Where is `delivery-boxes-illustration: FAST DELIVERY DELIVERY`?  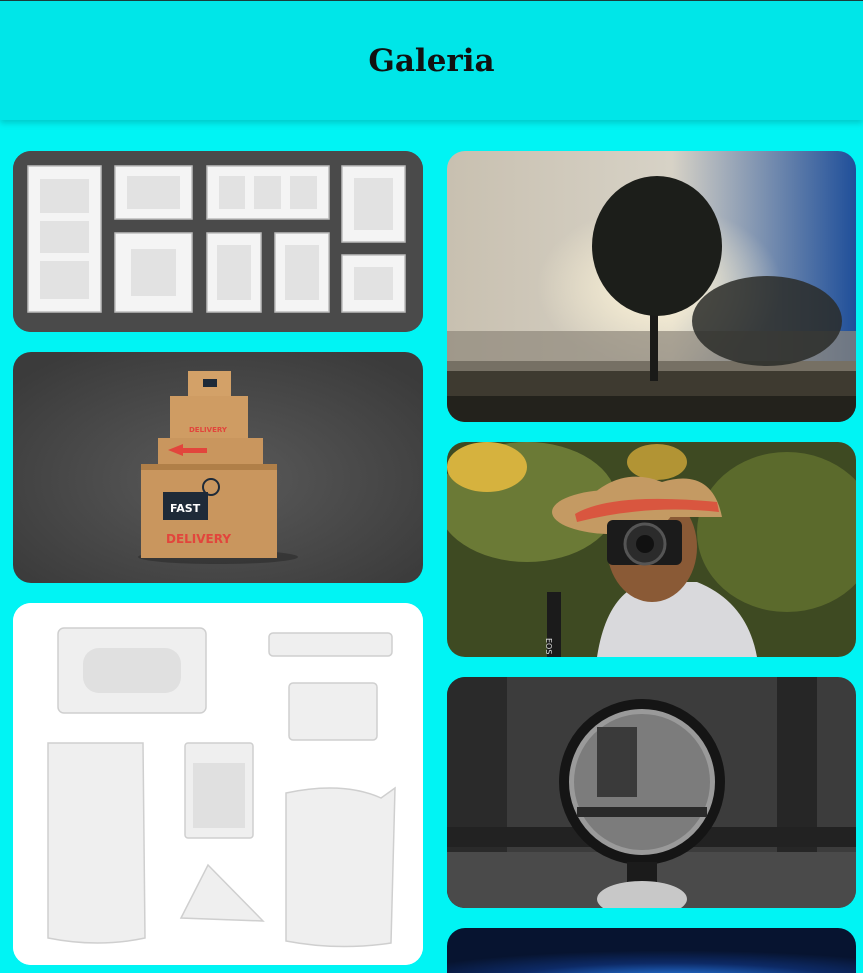
delivery-boxes-illustration: FAST DELIVERY DELIVERY is located at coordinates (218, 467).